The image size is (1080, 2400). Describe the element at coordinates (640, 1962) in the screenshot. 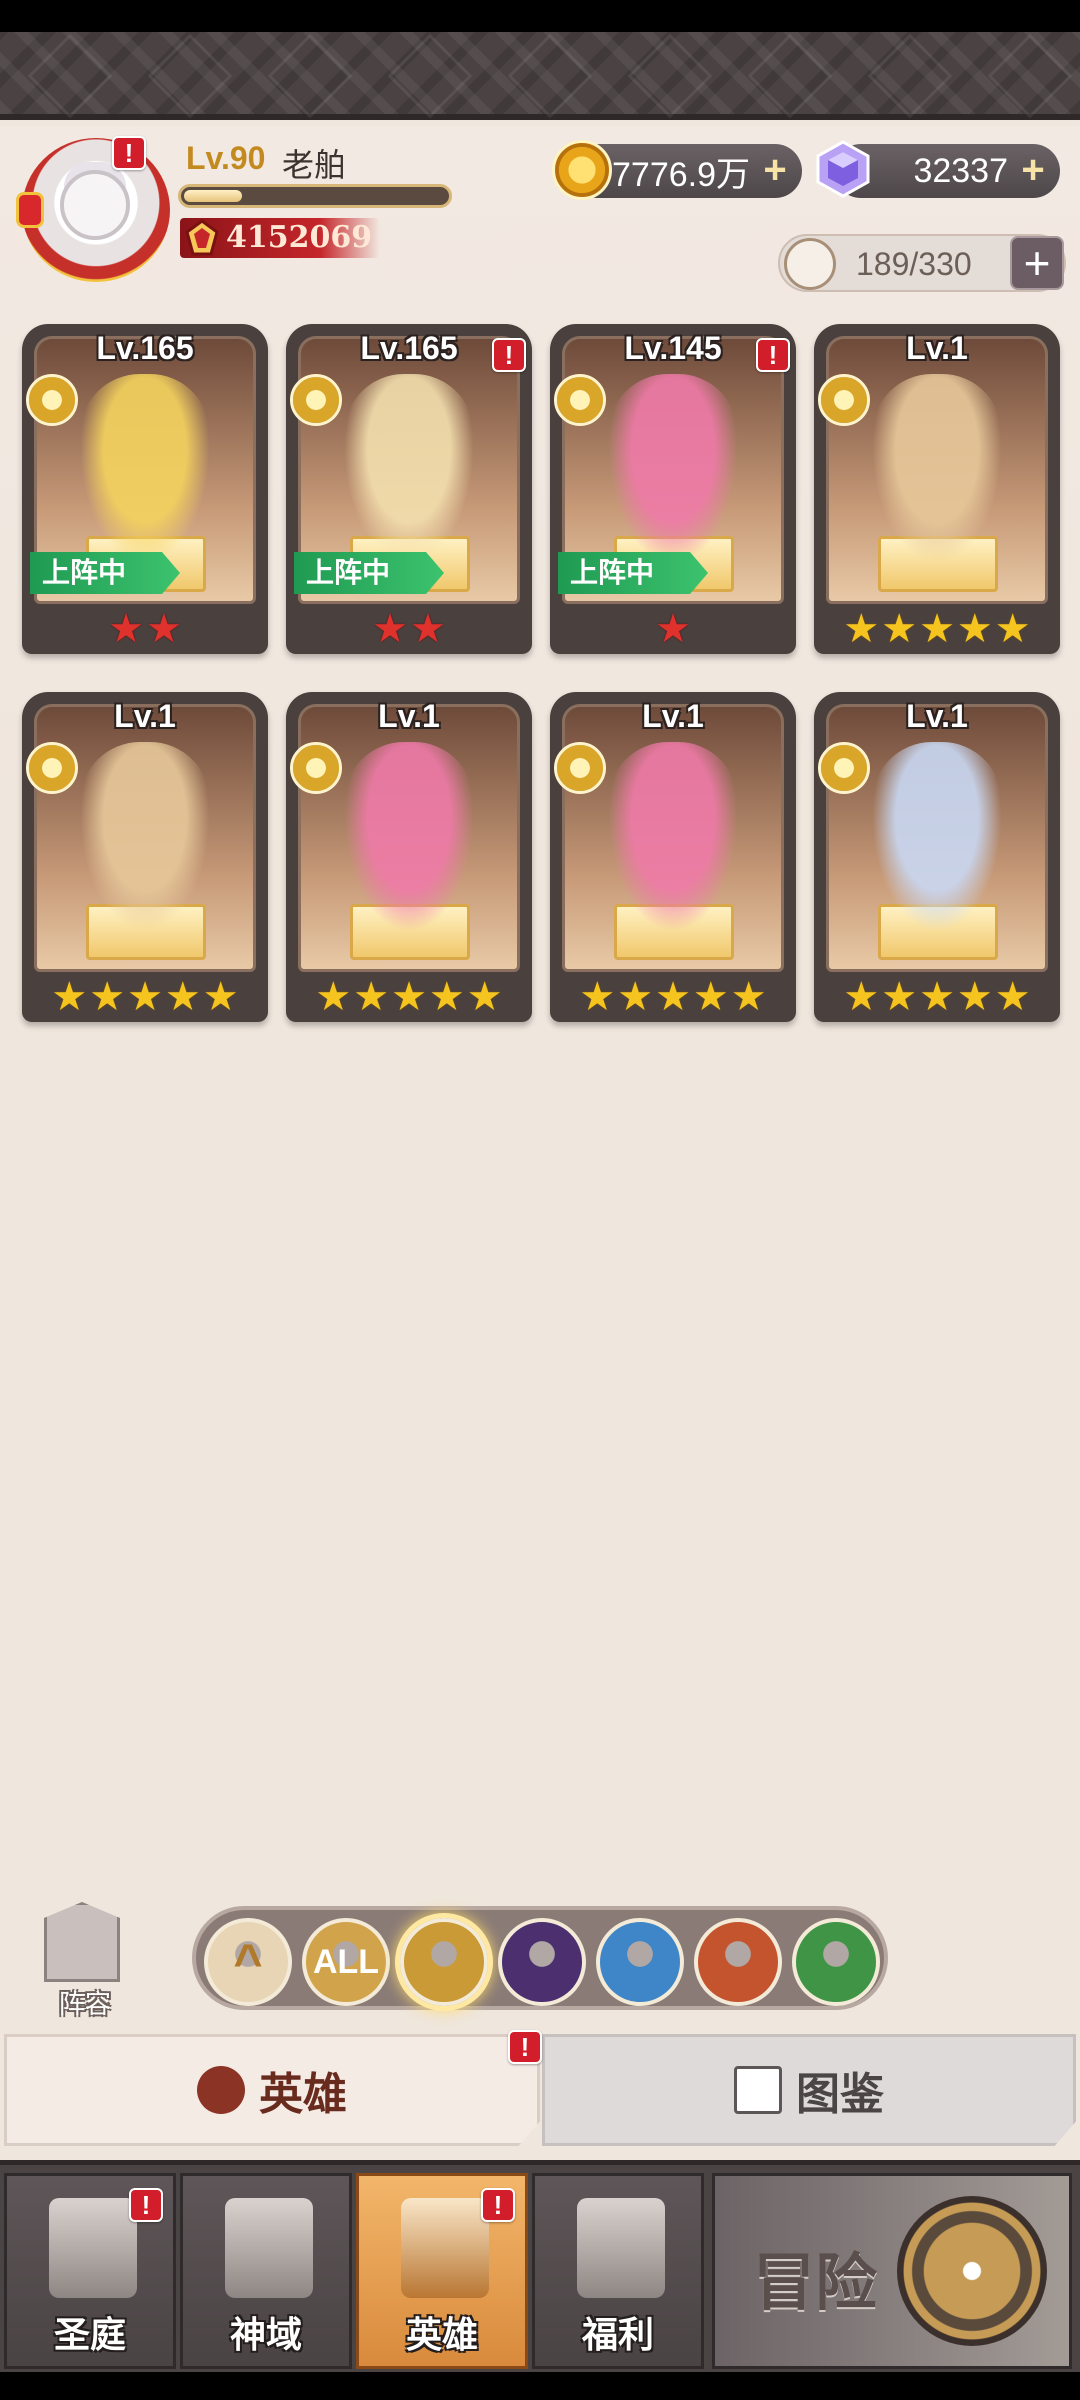

I see `water-faction-icon` at that location.